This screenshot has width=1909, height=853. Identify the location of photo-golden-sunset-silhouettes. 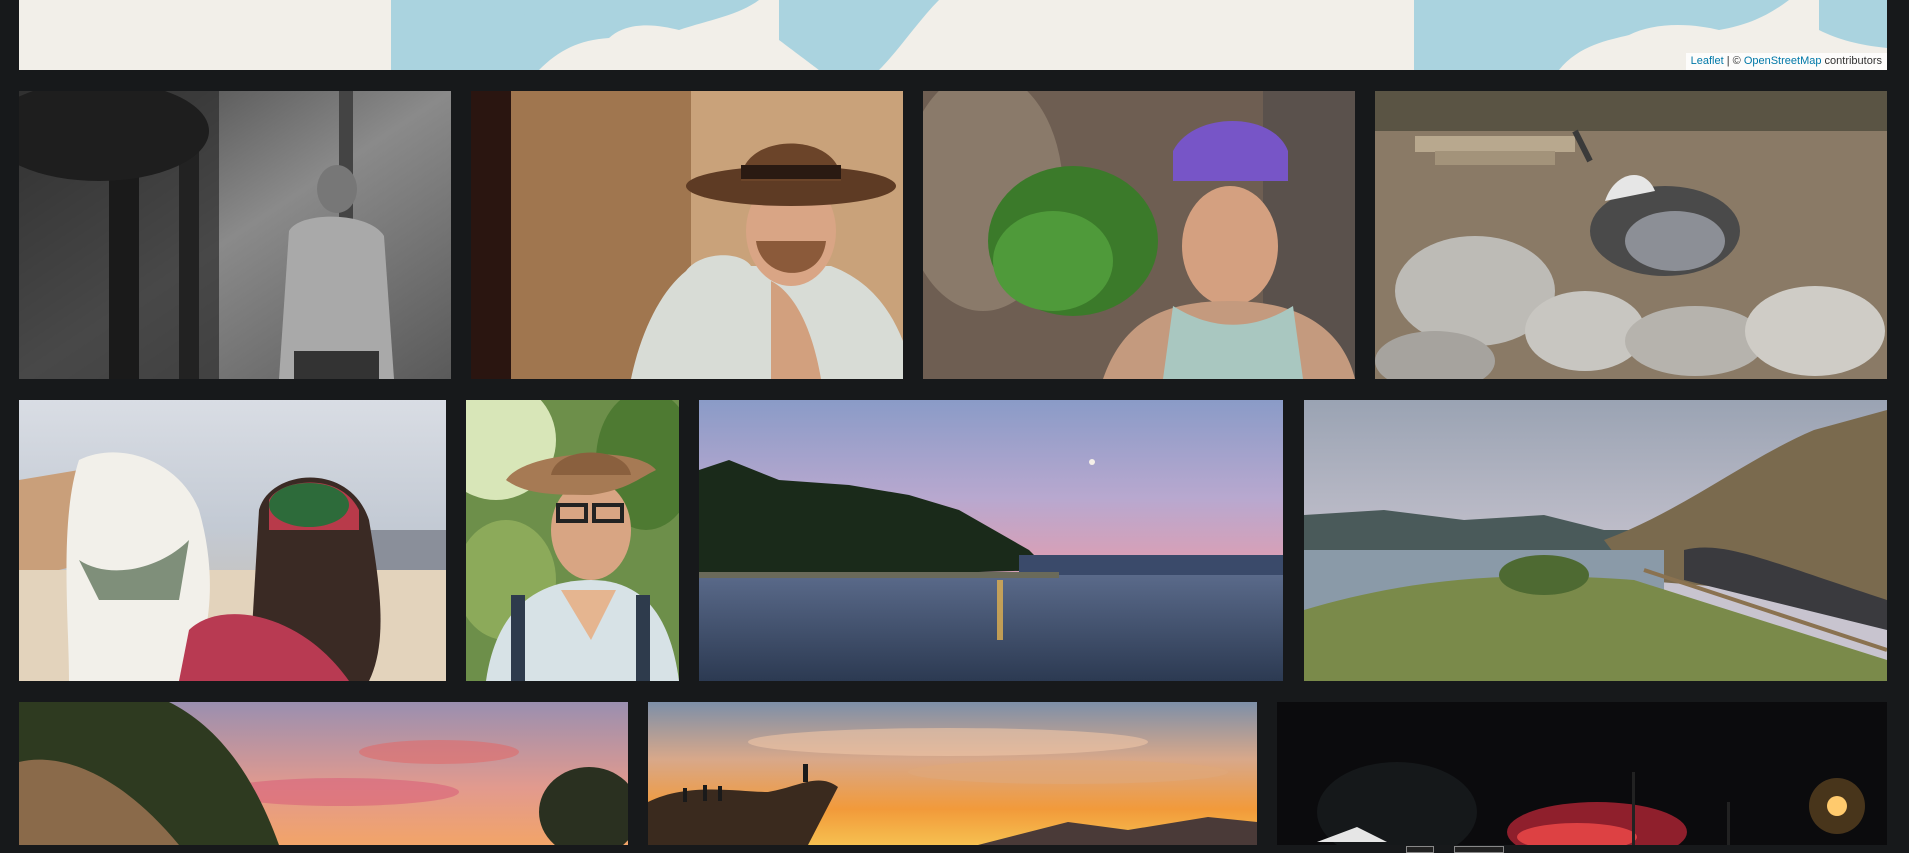
(952, 773).